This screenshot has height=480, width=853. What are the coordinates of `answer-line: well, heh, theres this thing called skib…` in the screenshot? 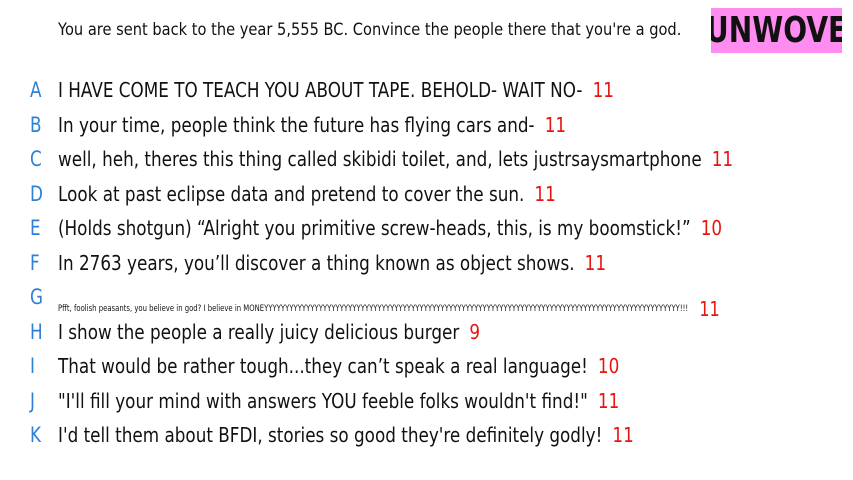 It's located at (395, 159).